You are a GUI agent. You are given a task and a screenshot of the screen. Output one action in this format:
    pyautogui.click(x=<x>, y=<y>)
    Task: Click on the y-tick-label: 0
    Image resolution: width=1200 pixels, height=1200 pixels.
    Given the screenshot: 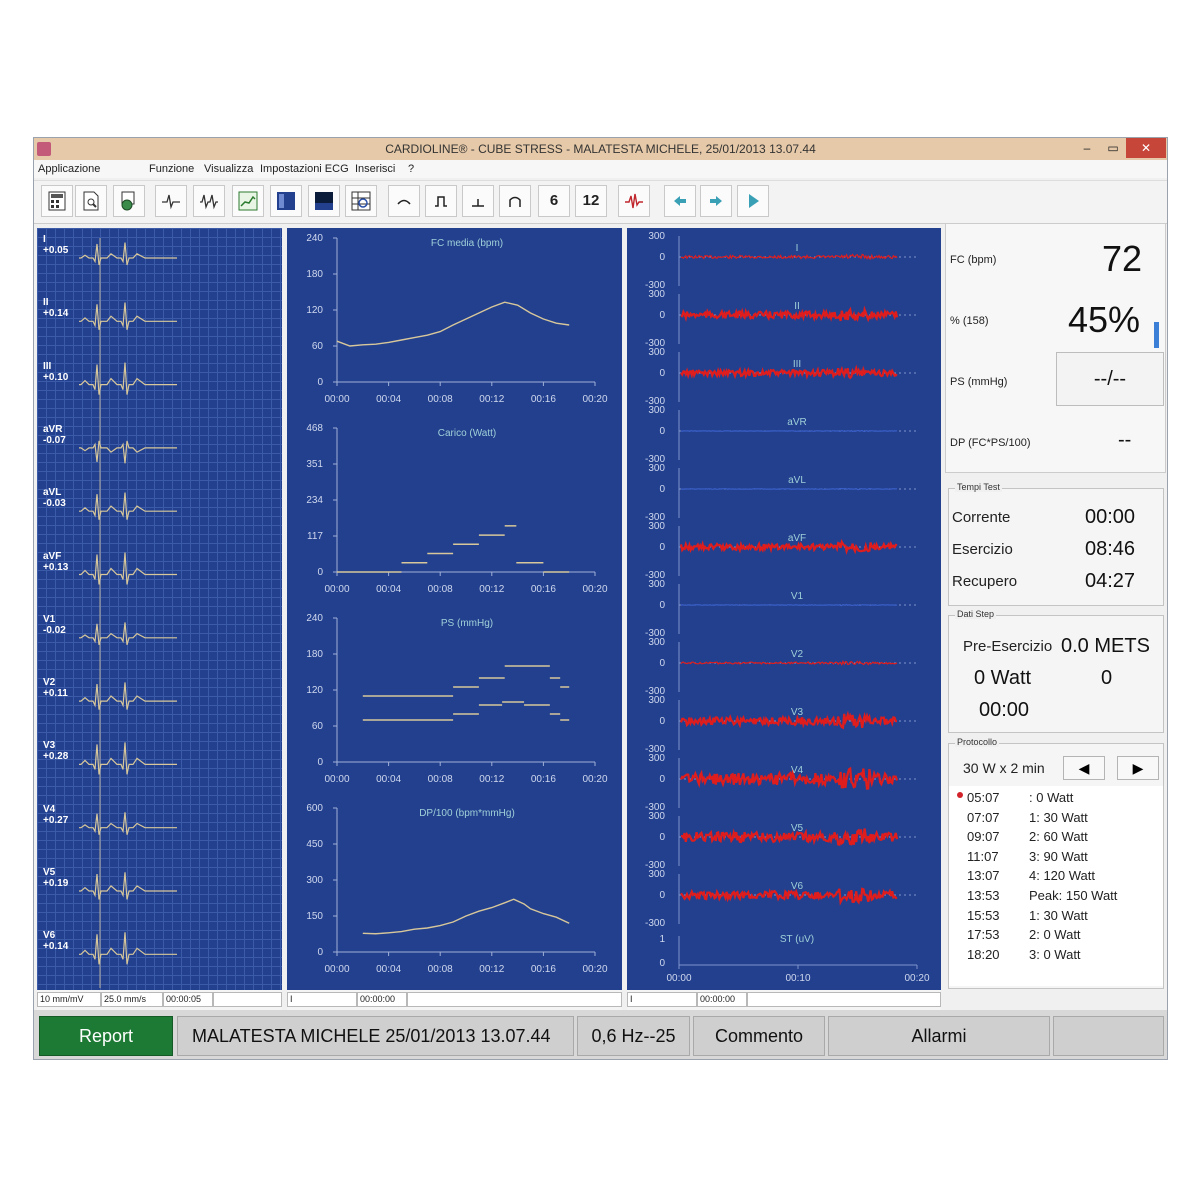 What is the action you would take?
    pyautogui.click(x=320, y=952)
    